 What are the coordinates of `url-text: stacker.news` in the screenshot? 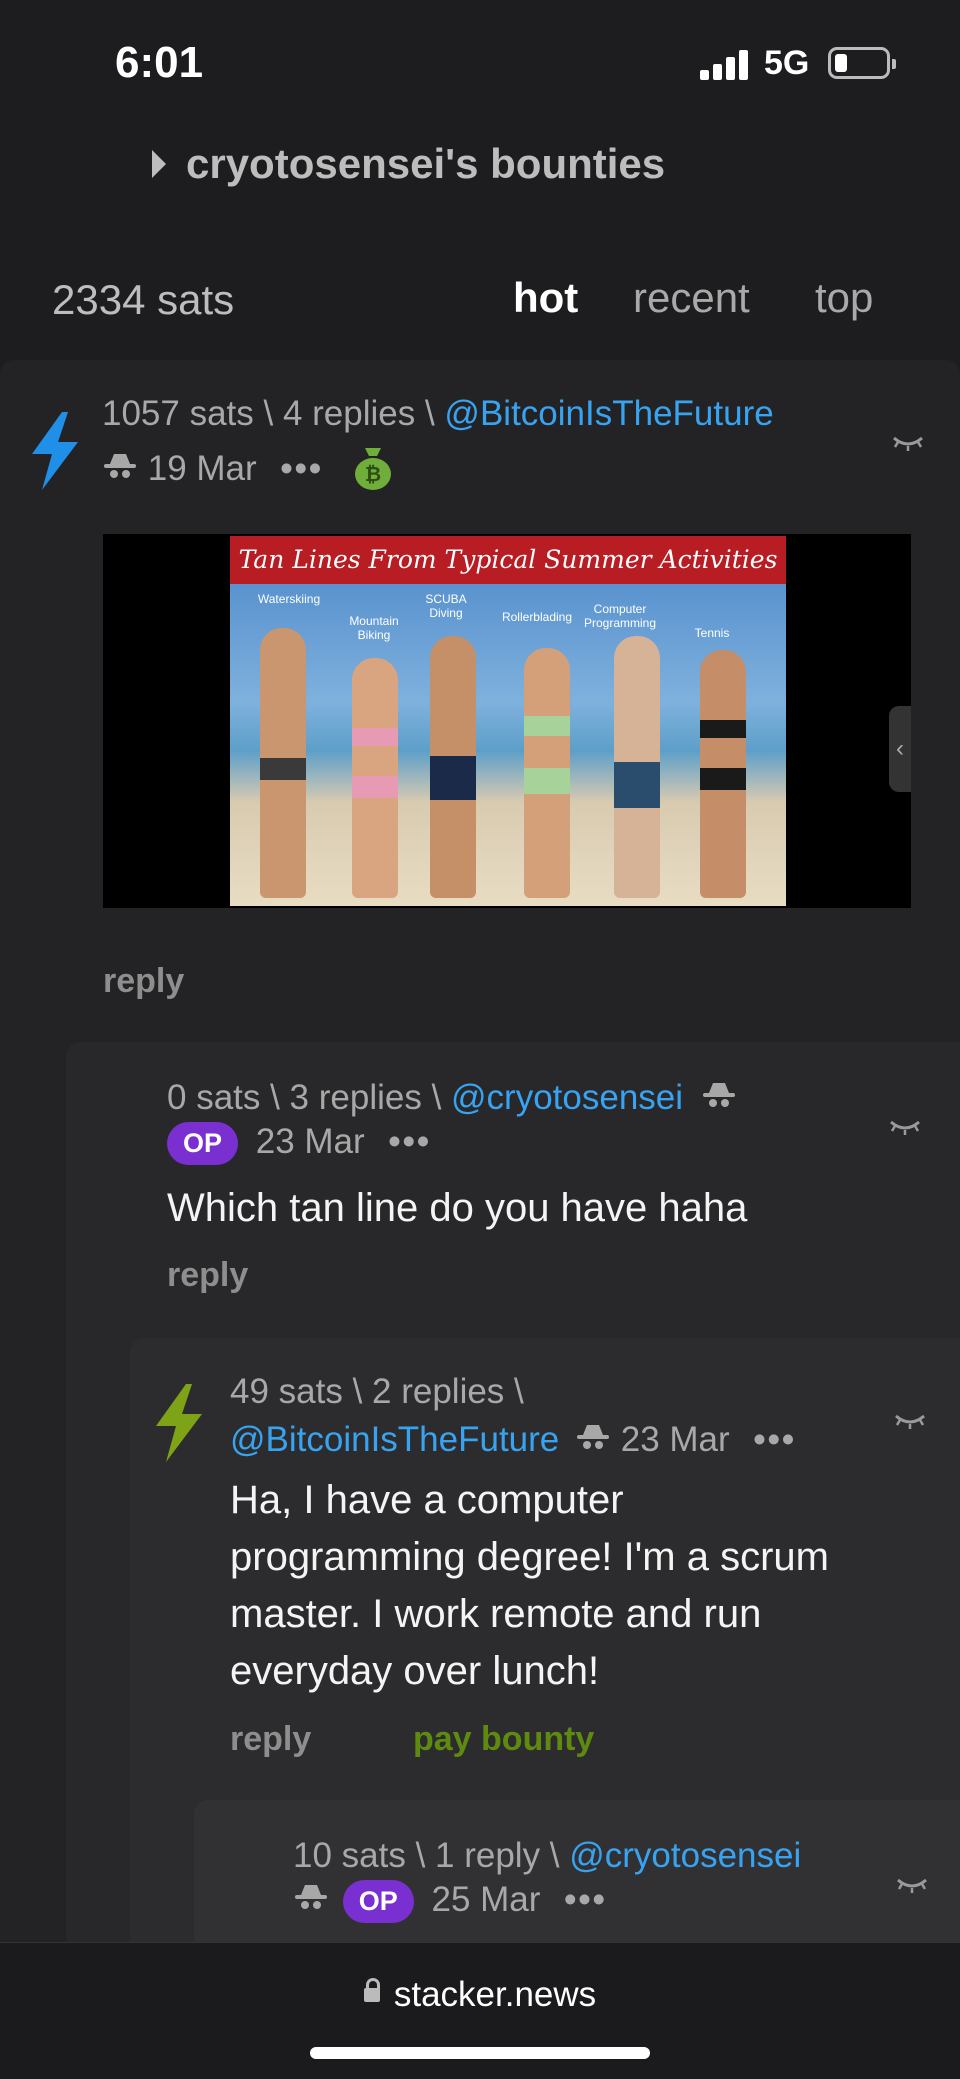 It's located at (495, 1994).